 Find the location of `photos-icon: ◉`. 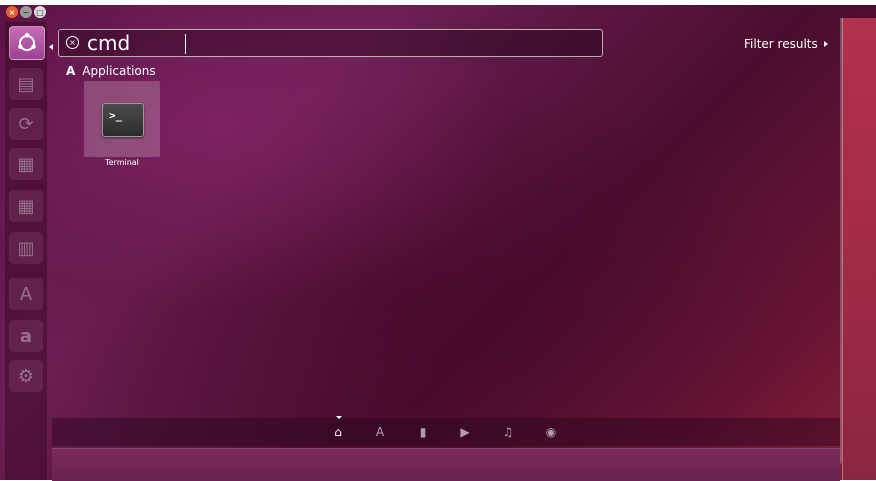

photos-icon: ◉ is located at coordinates (551, 432).